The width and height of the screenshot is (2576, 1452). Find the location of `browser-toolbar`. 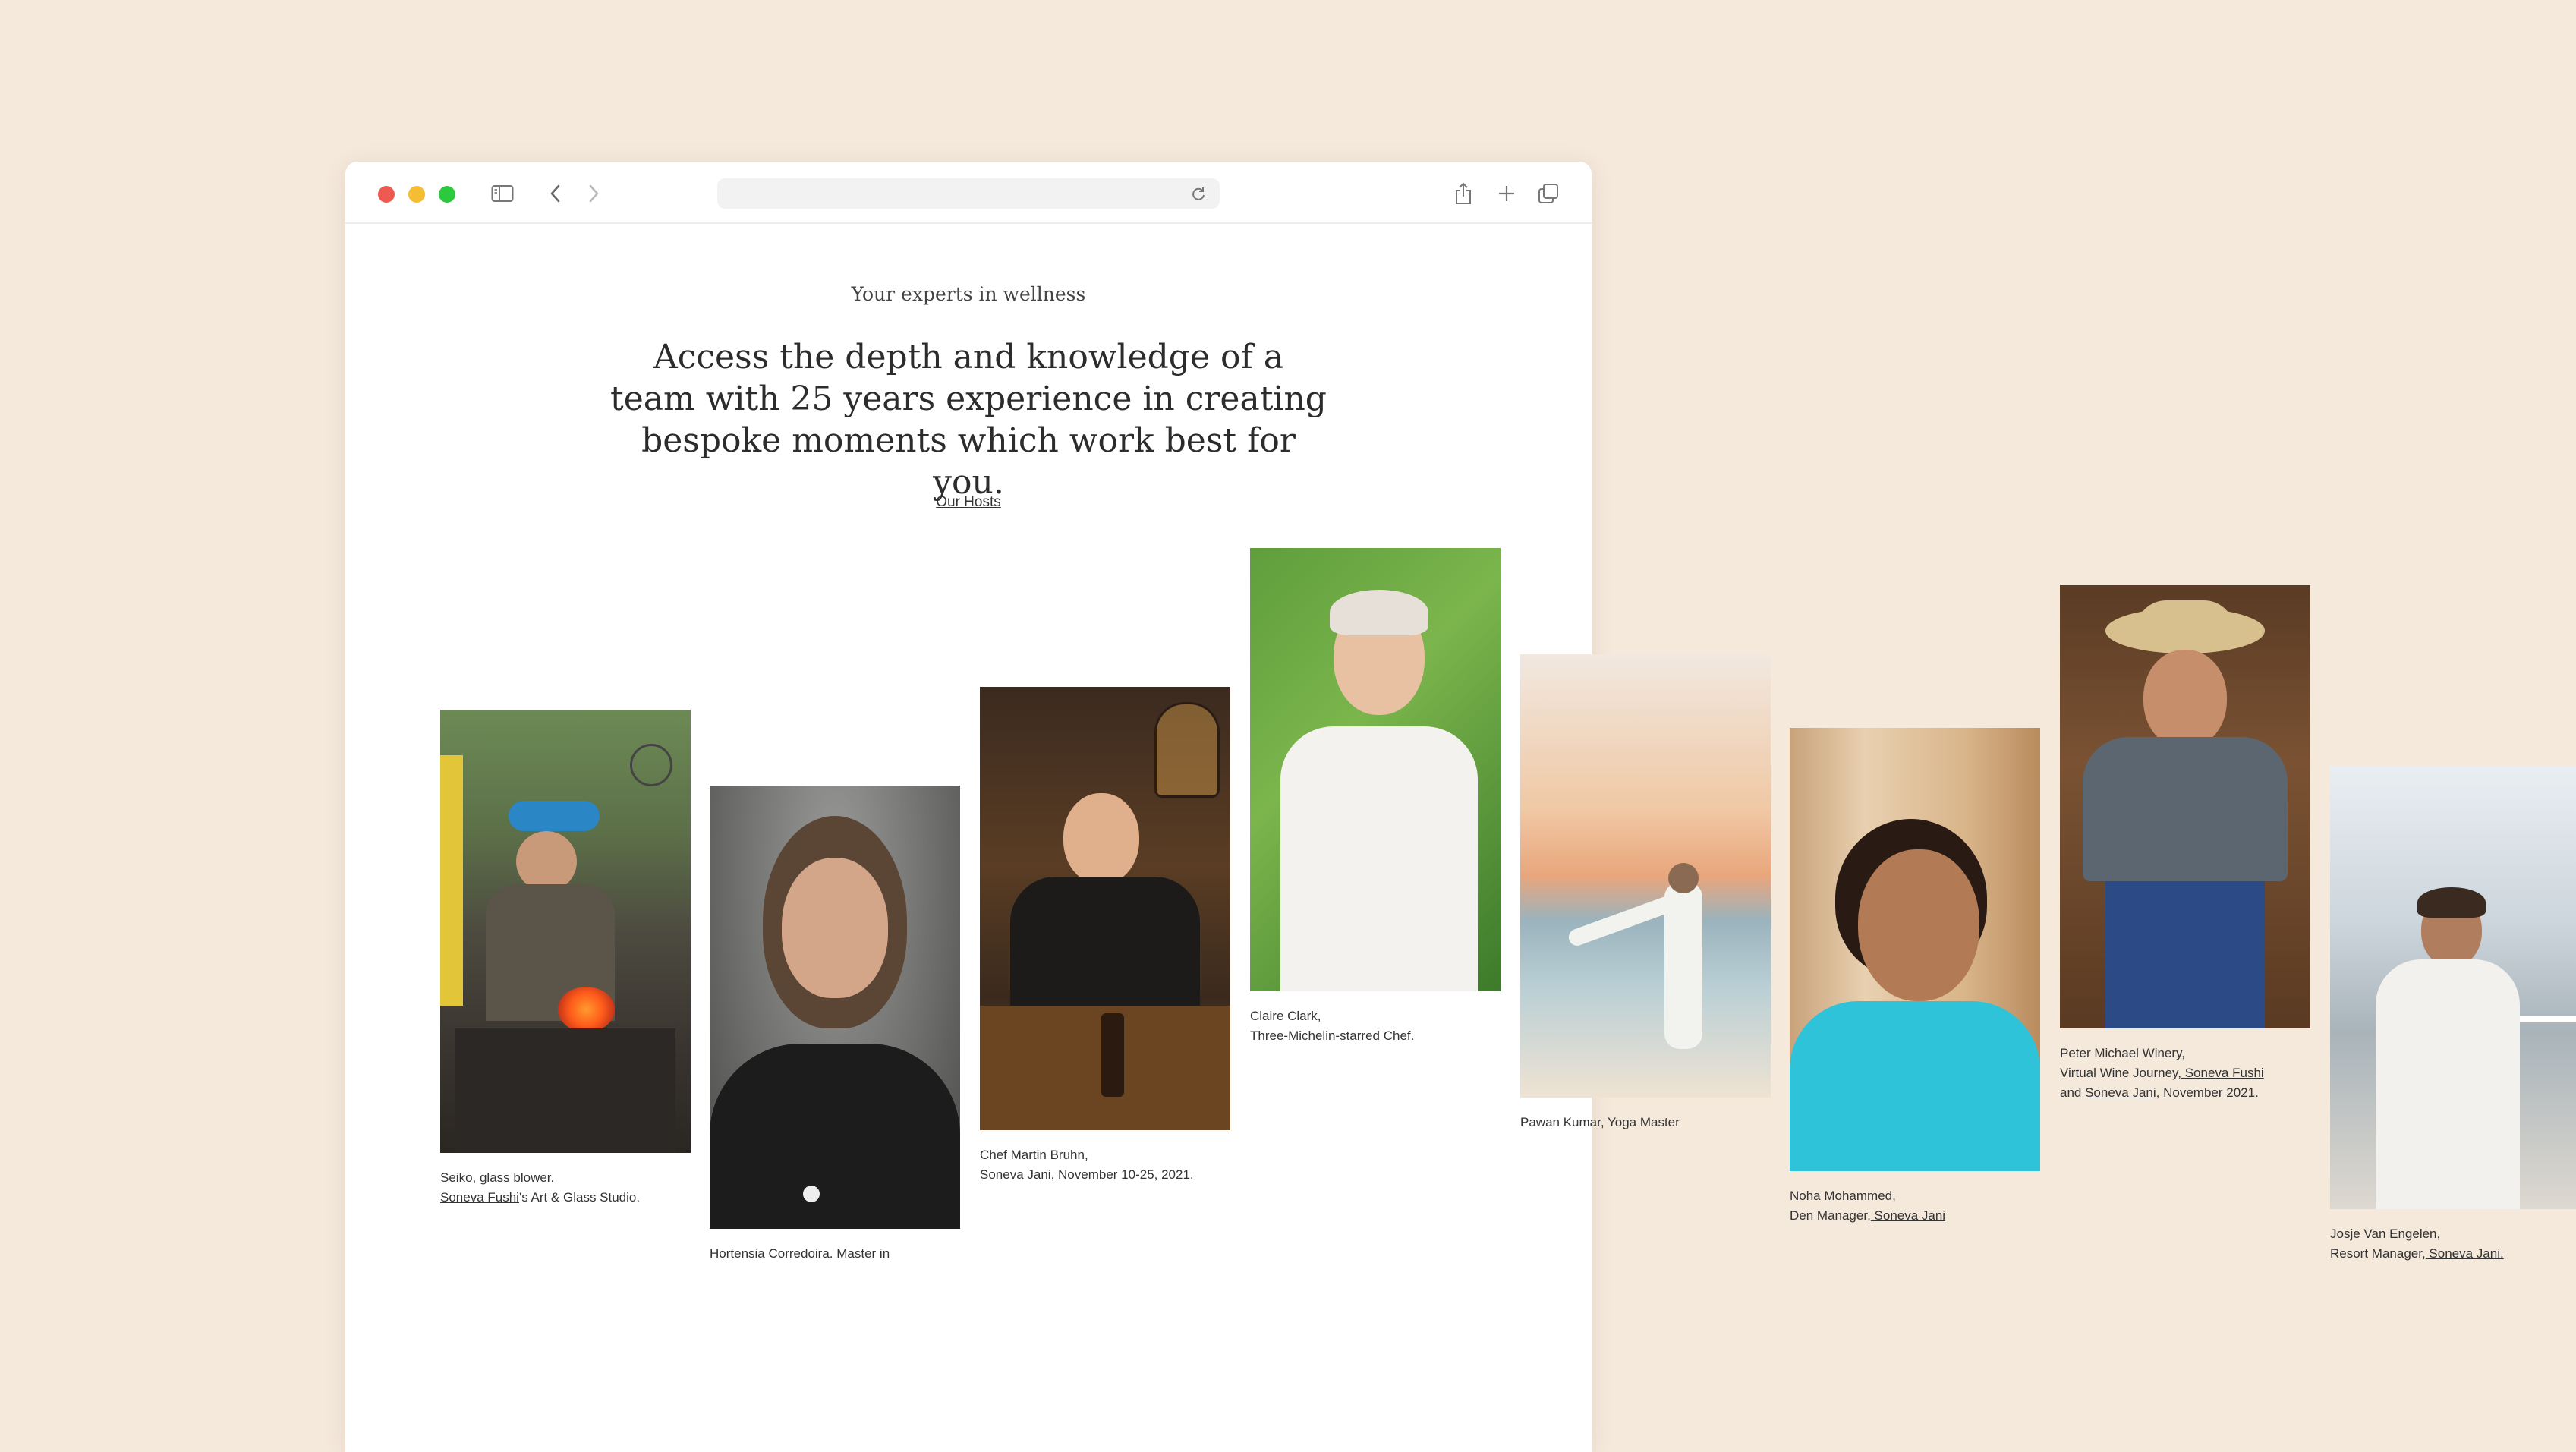

browser-toolbar is located at coordinates (968, 193).